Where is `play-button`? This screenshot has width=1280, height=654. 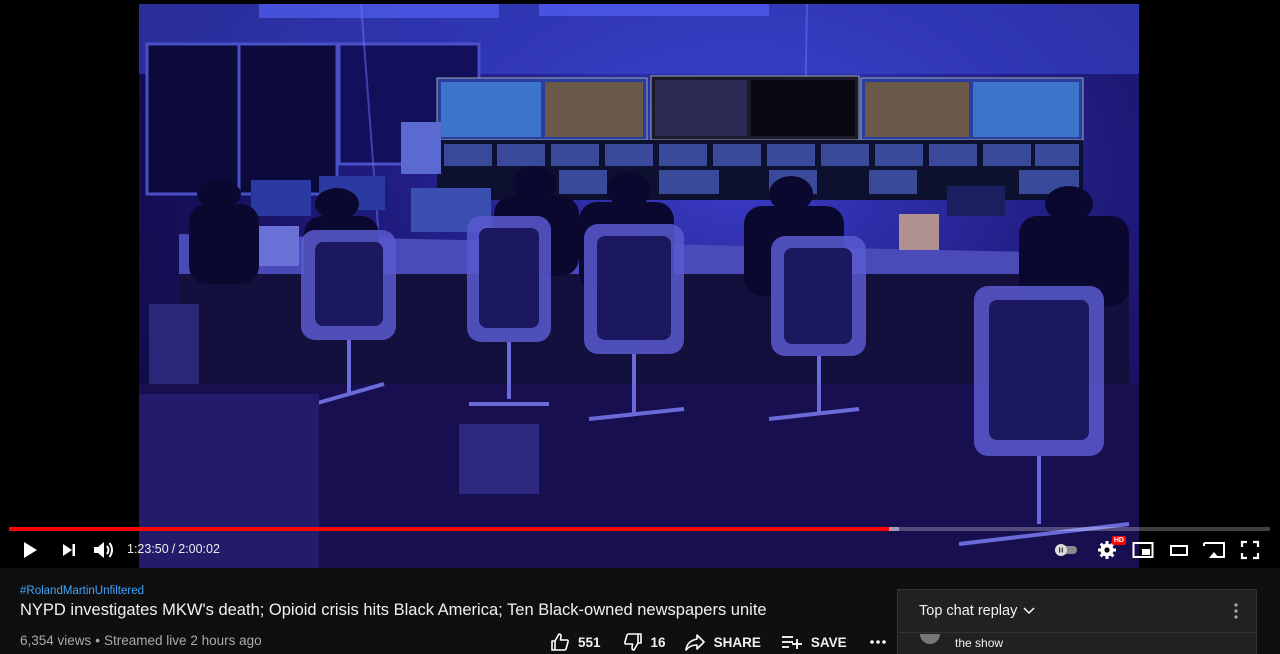
play-button is located at coordinates (30, 550).